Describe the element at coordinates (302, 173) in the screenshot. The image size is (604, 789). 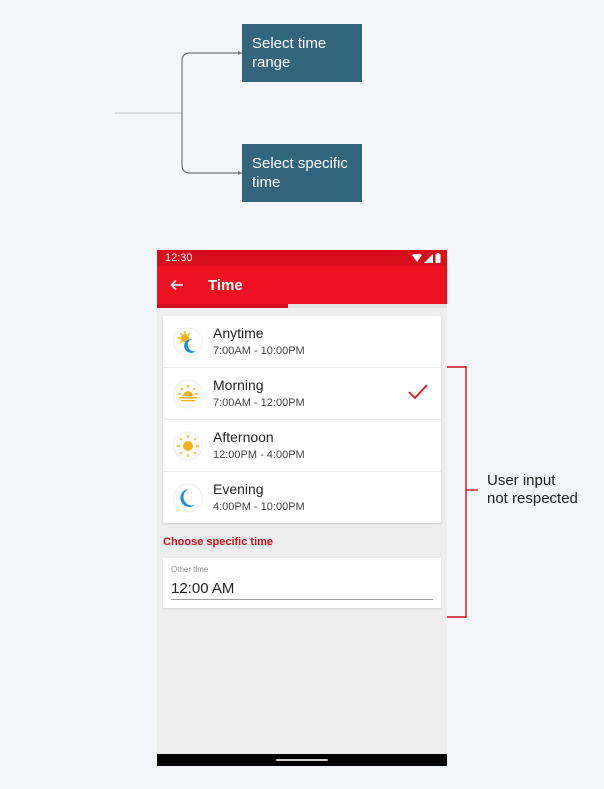
I see `select-specific-time-box: Select specific time` at that location.